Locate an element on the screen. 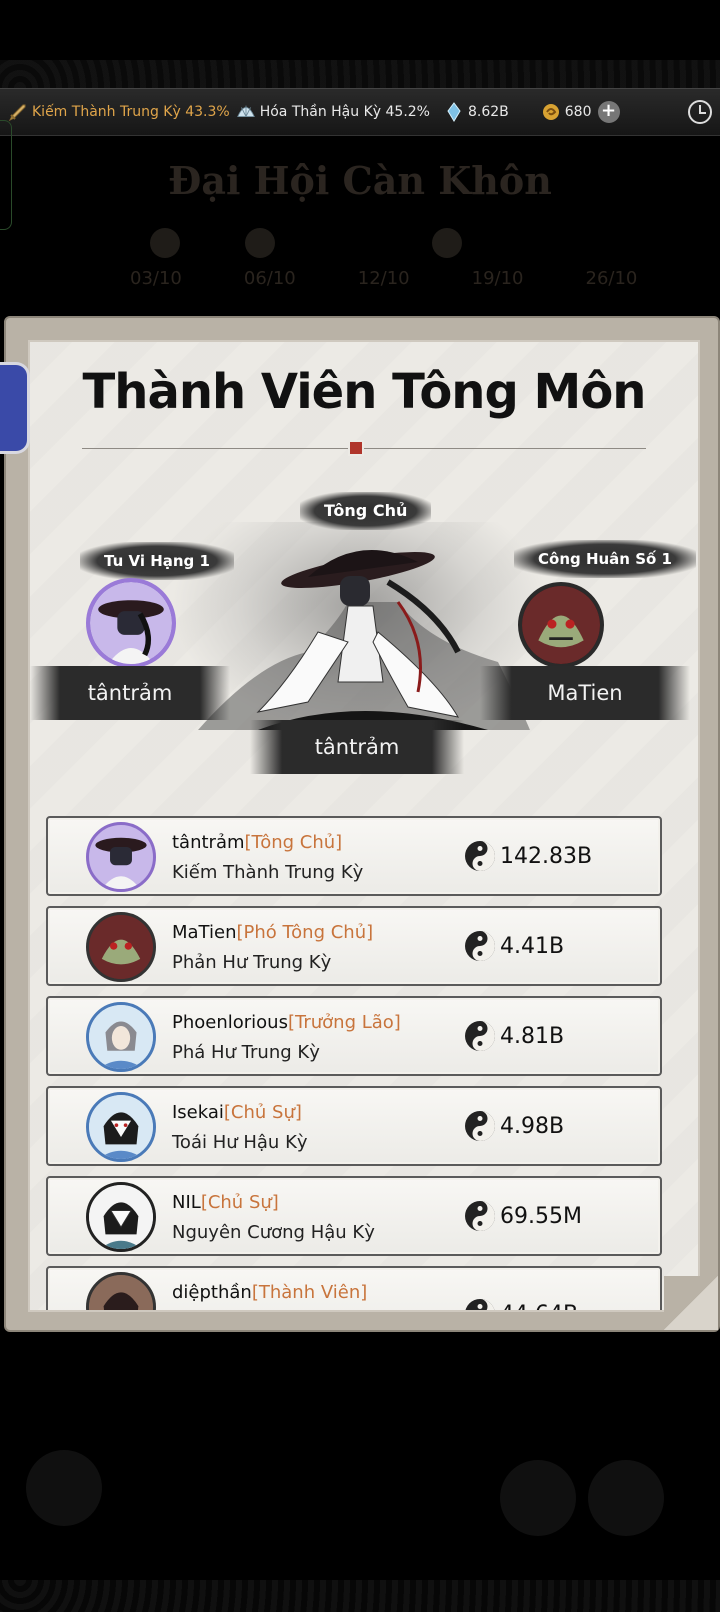 This screenshot has height=1612, width=720. timeline-date: 26/10 is located at coordinates (611, 278).